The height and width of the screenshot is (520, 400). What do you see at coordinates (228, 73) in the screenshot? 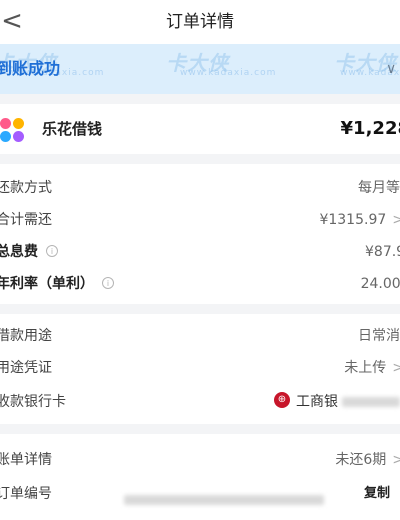
I see `watermark-url: www.kadaxia.com` at bounding box center [228, 73].